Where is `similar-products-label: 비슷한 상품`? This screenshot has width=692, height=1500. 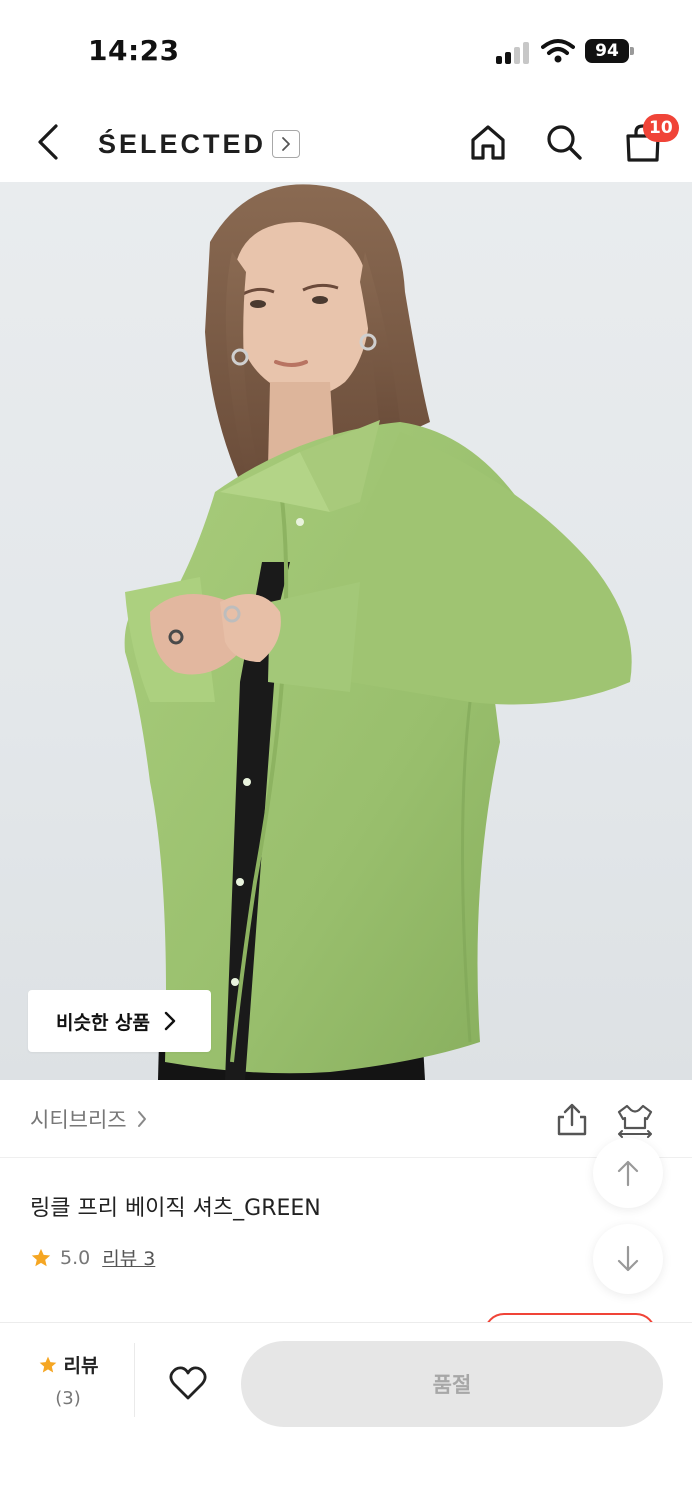 similar-products-label: 비슷한 상품 is located at coordinates (103, 1022).